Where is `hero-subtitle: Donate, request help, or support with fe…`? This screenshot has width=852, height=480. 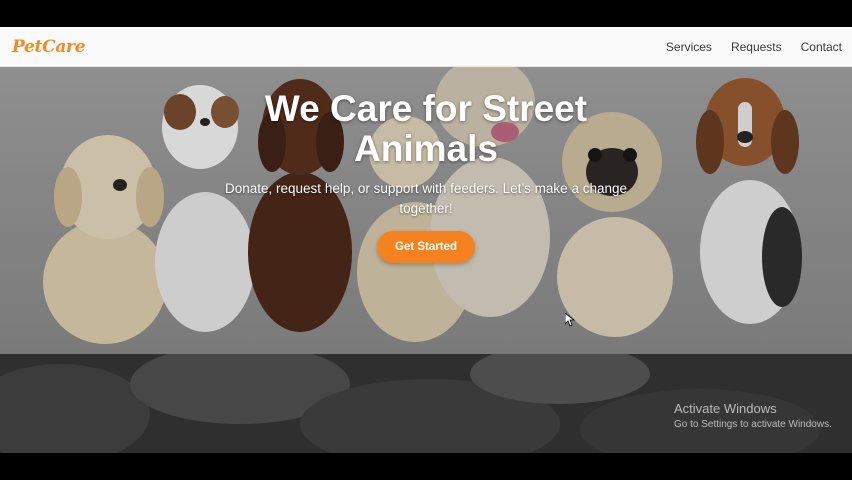
hero-subtitle: Donate, request help, or support with fe… is located at coordinates (426, 198).